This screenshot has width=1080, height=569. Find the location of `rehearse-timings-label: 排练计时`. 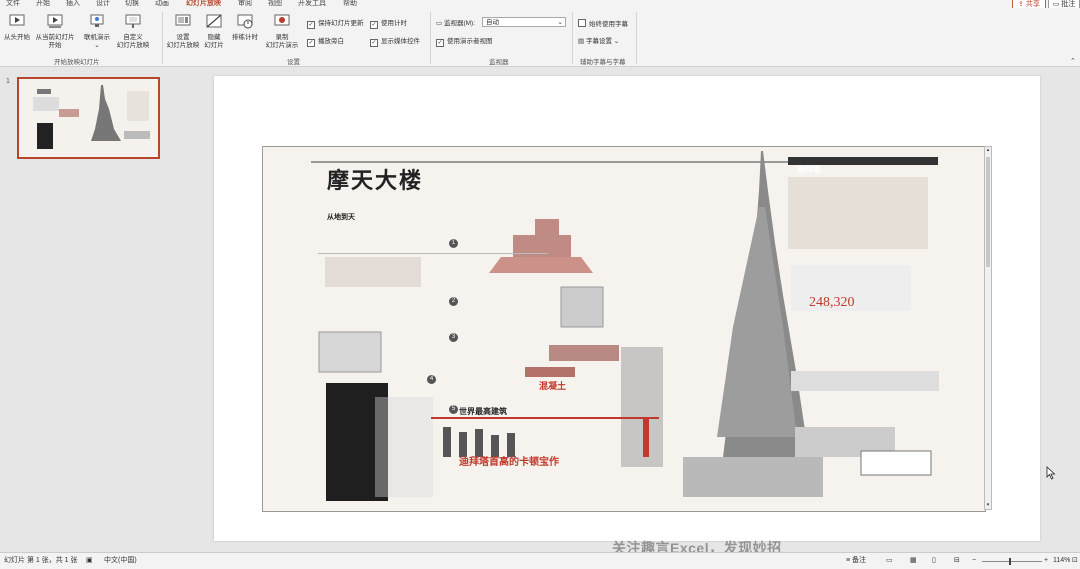

rehearse-timings-label: 排练计时 is located at coordinates (245, 37).